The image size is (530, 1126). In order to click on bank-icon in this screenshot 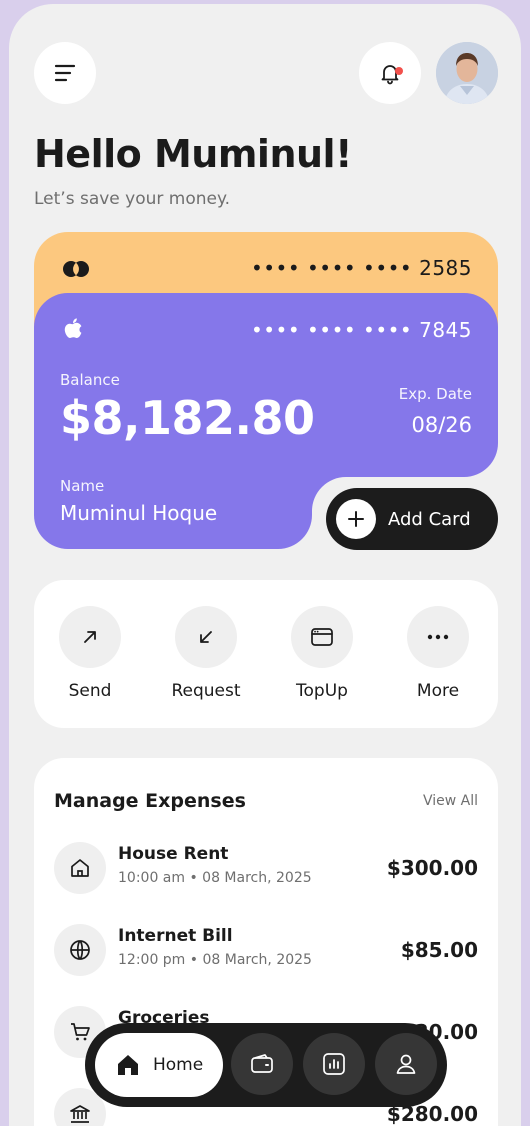, I will do `click(80, 1114)`.